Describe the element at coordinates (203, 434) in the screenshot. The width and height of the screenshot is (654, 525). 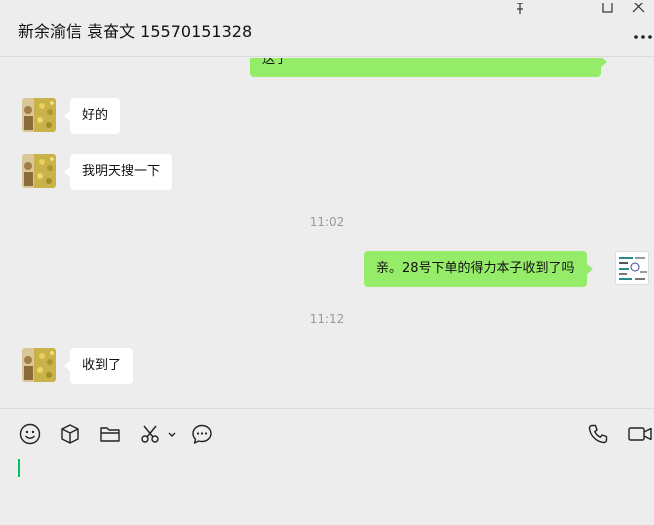
I see `chat-history-icon` at that location.